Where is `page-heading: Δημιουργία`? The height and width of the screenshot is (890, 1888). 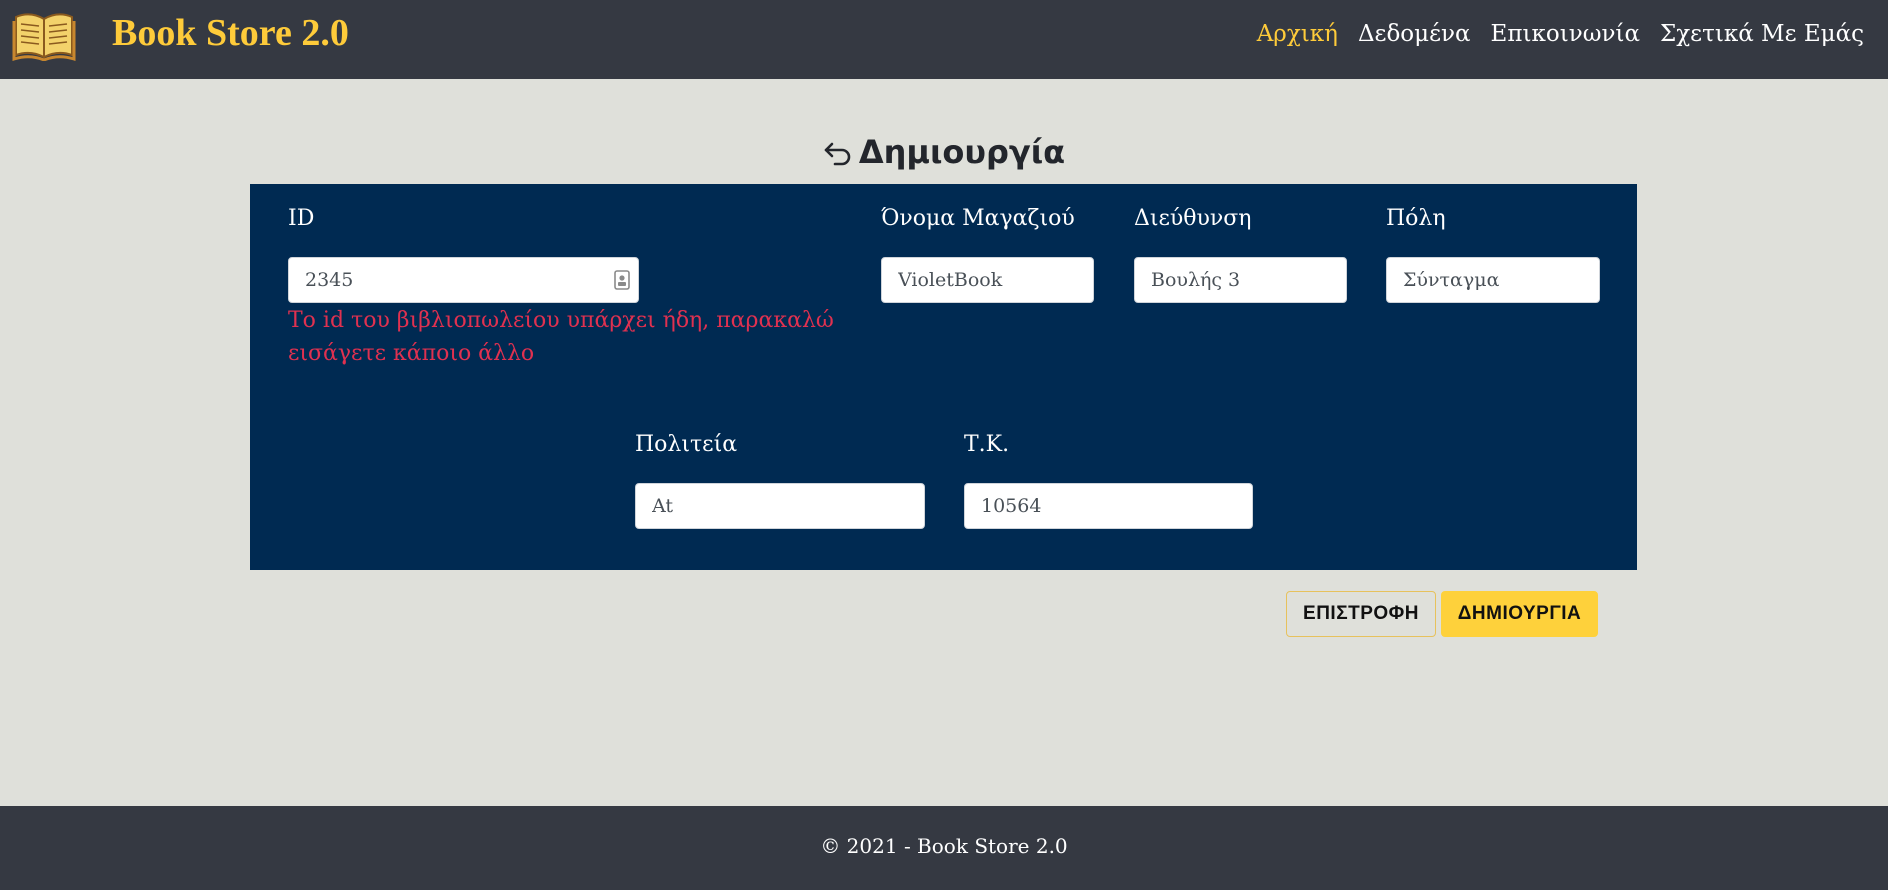
page-heading: Δημιουργία is located at coordinates (944, 152).